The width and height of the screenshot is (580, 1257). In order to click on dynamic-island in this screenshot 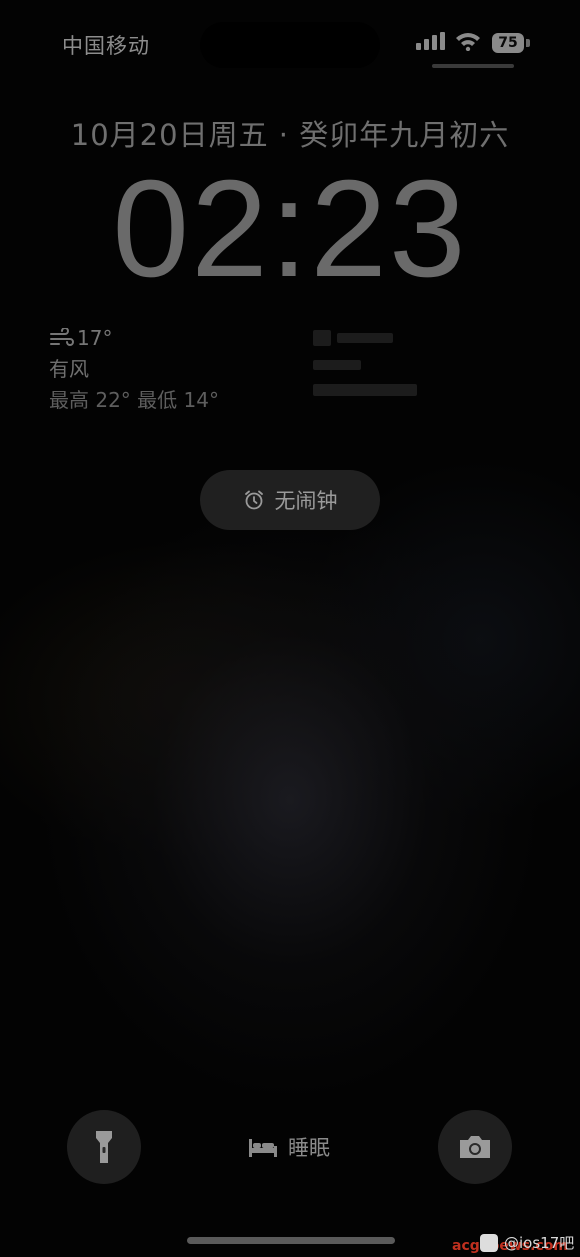, I will do `click(290, 45)`.